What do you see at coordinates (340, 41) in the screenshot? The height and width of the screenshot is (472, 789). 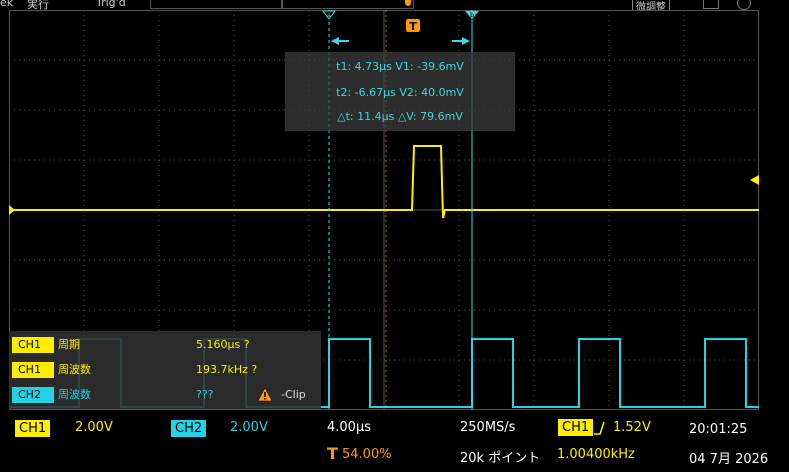 I see `cursor-a-arrow` at bounding box center [340, 41].